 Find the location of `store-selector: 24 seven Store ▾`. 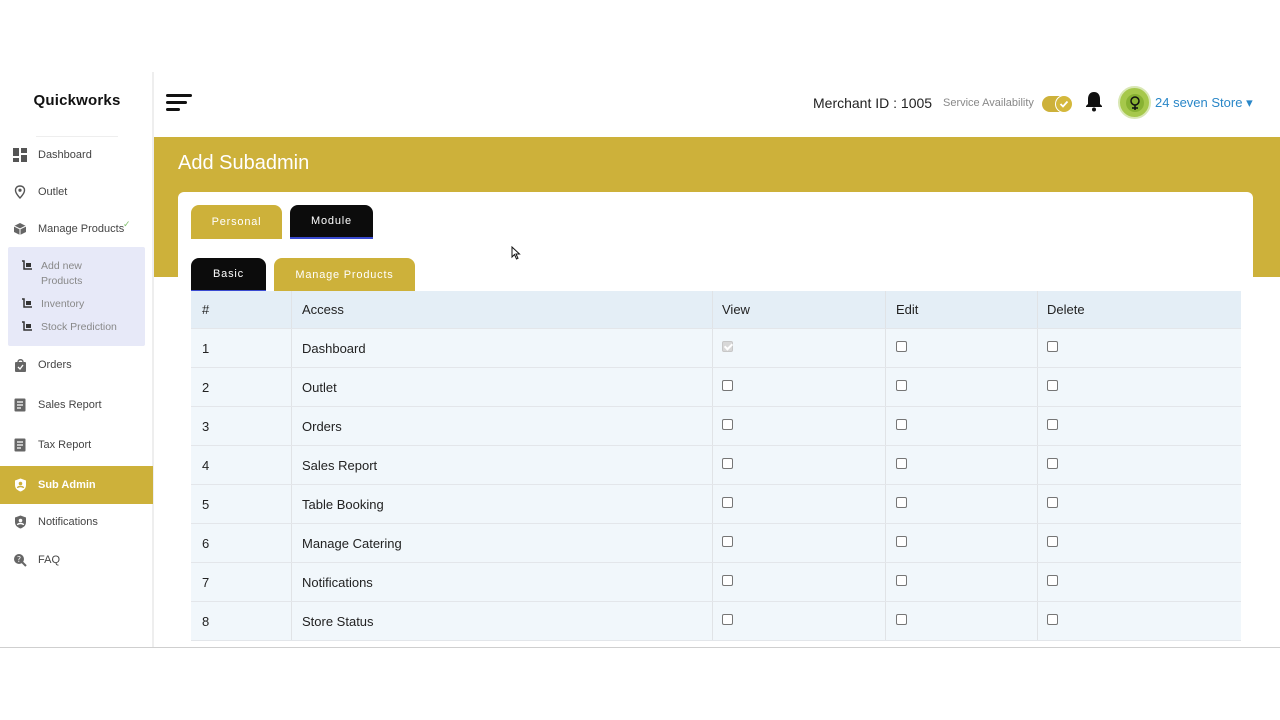

store-selector: 24 seven Store ▾ is located at coordinates (1204, 103).